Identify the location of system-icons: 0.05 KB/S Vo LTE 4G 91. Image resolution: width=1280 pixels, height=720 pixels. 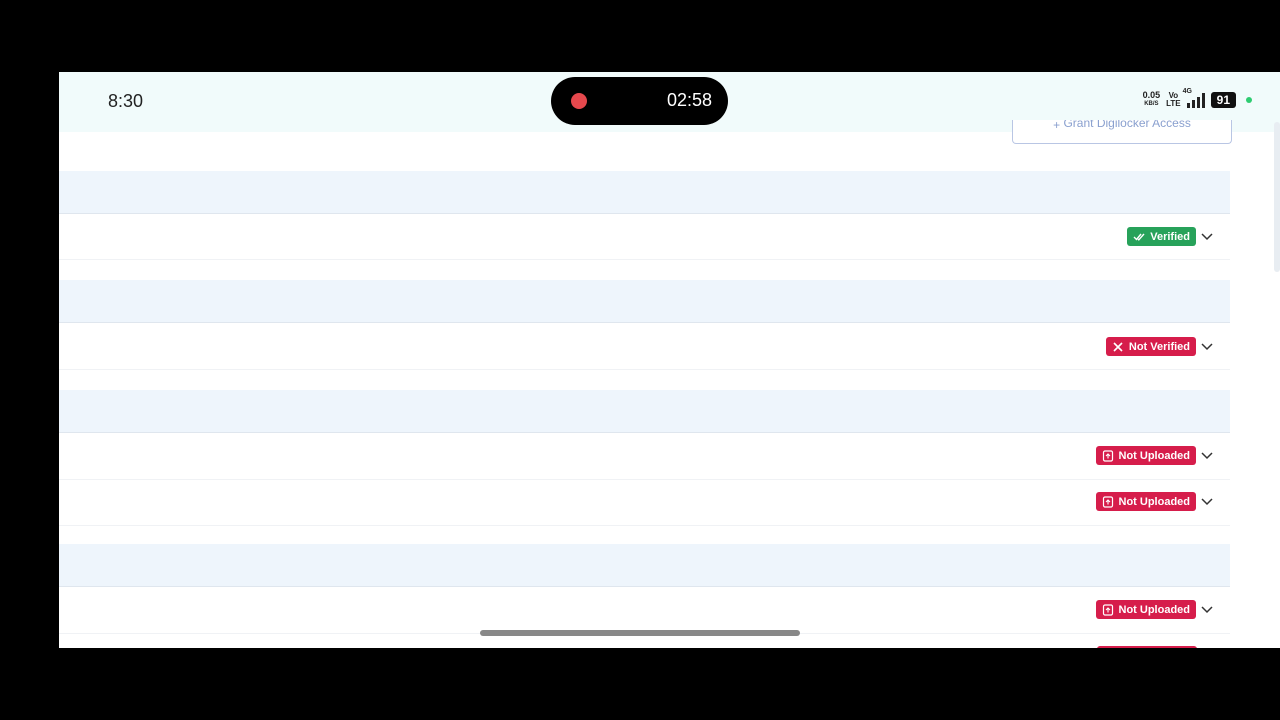
(1197, 98).